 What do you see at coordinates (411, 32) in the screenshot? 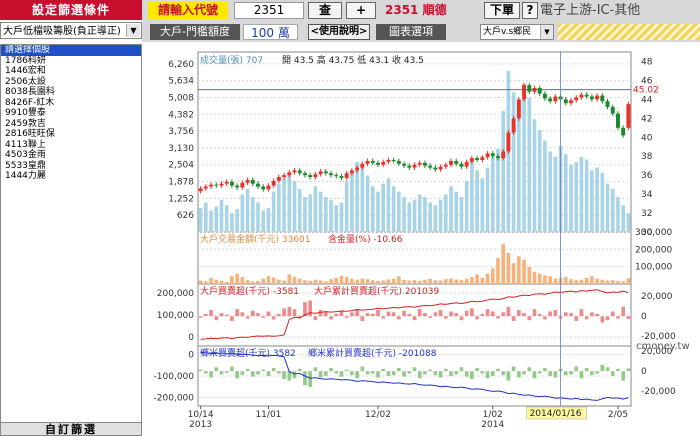
I see `chart-options-button: 圖表選項` at bounding box center [411, 32].